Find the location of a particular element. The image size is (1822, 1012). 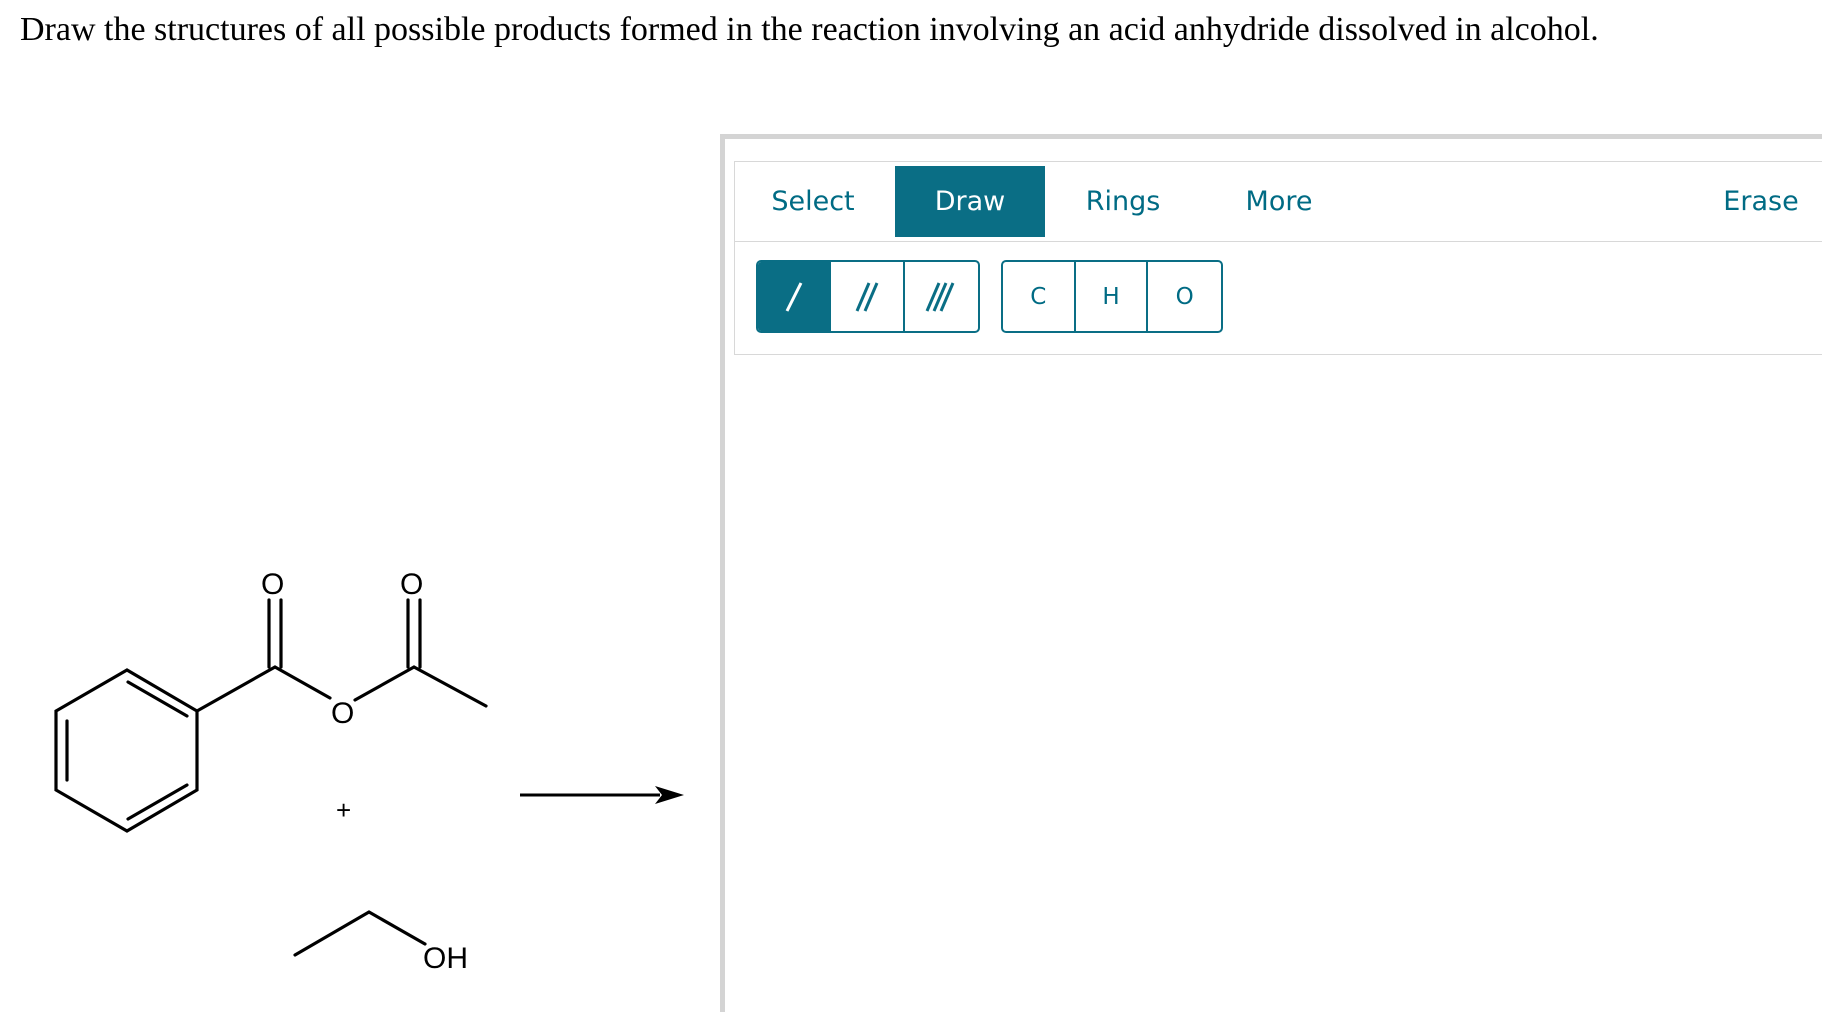

reaction-scheme: O O O + OH is located at coordinates (369, 771).